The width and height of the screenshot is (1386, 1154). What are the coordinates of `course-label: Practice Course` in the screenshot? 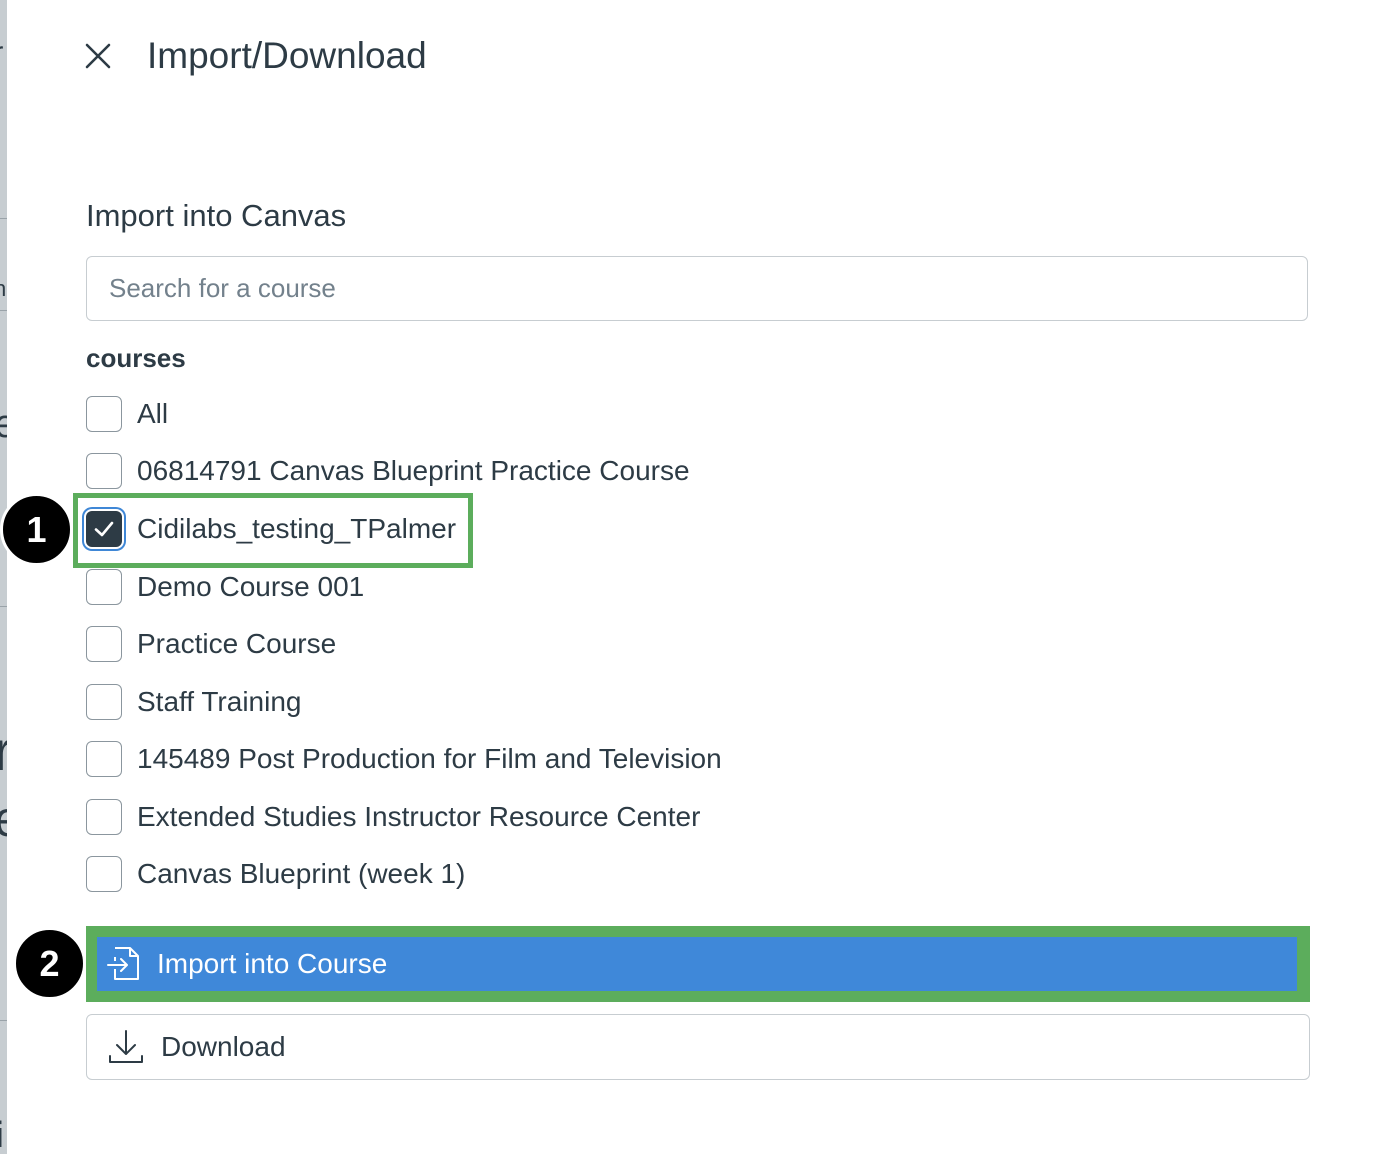 It's located at (237, 643).